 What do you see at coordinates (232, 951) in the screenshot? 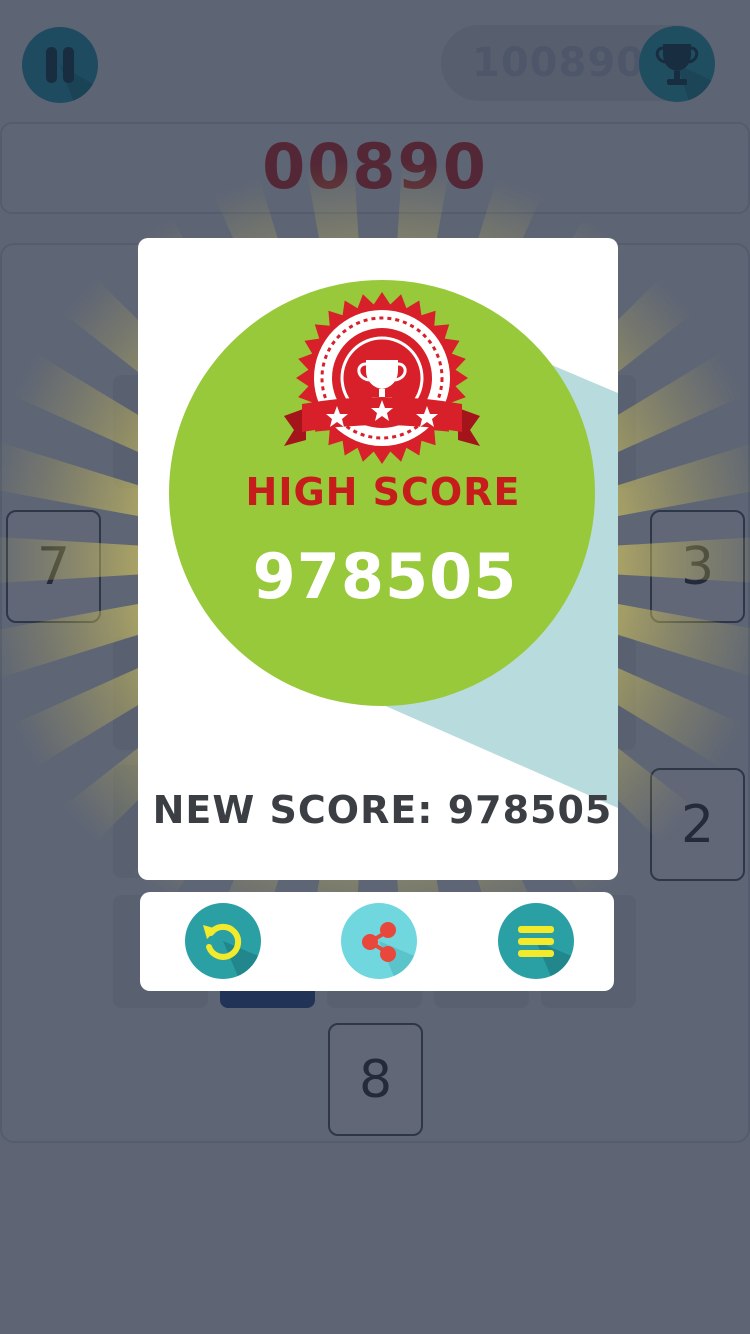
I see `replay-icon` at bounding box center [232, 951].